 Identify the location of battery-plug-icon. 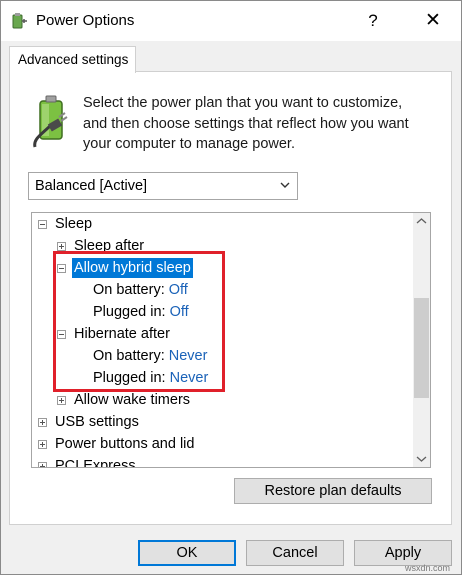
(50, 121).